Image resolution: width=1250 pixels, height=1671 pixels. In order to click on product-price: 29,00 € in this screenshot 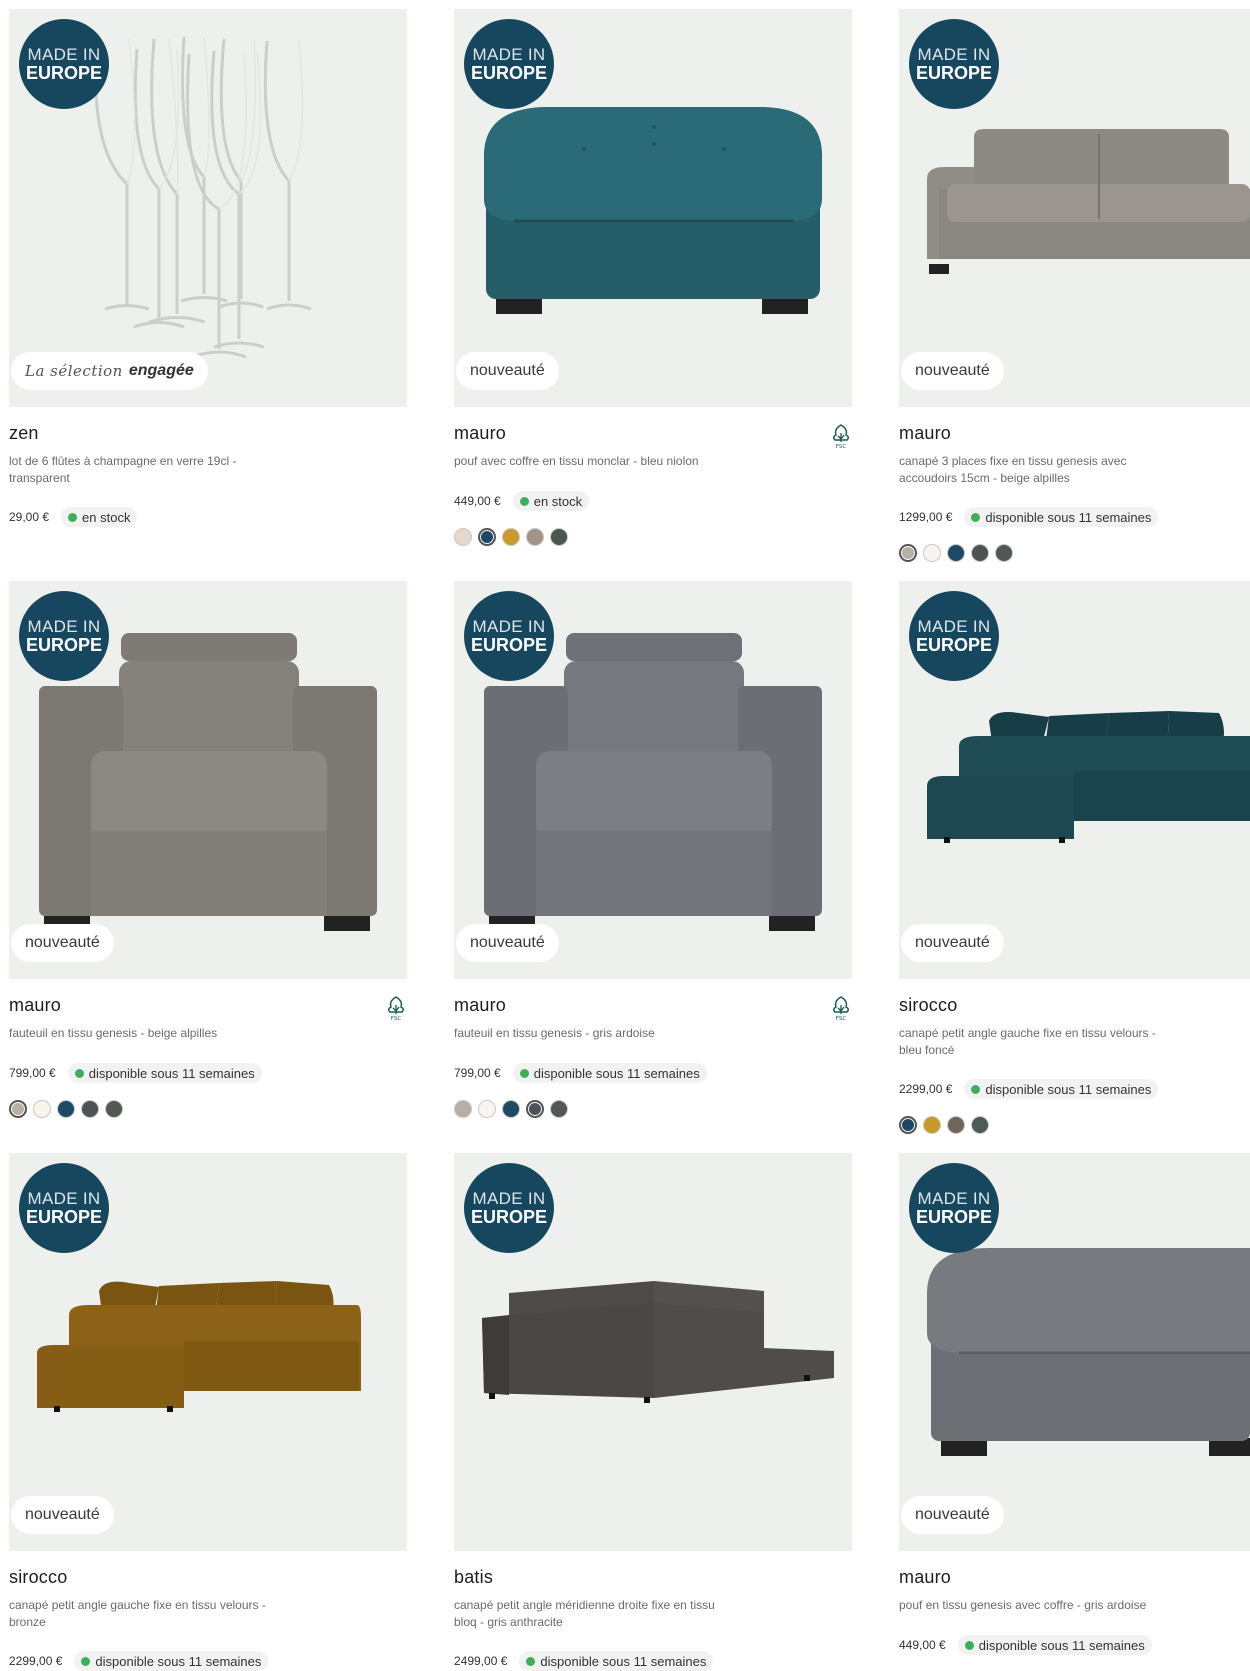, I will do `click(29, 517)`.